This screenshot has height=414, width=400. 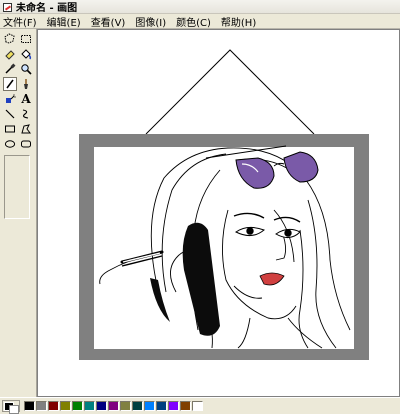 What do you see at coordinates (22, 21) in the screenshot?
I see `menu-file: 文件(F)` at bounding box center [22, 21].